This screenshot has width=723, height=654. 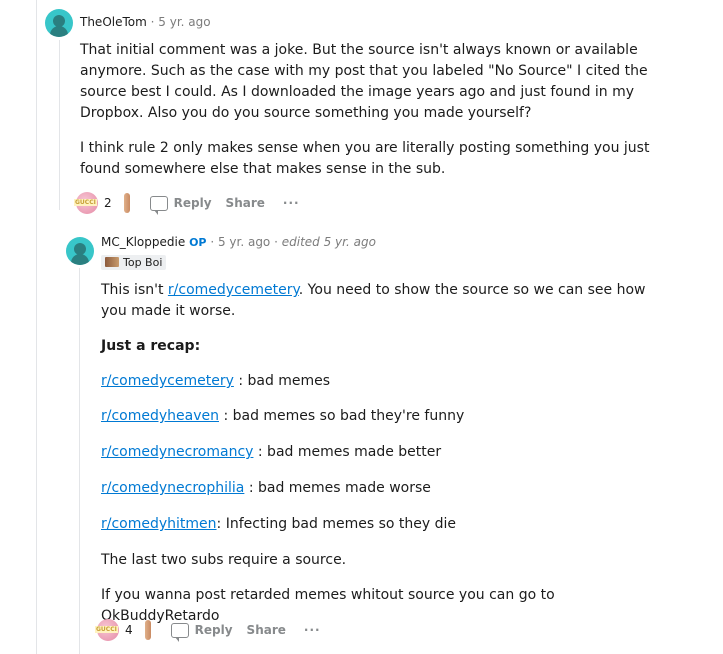 I want to click on recap-text: : bad memes made worse, so click(x=337, y=488).